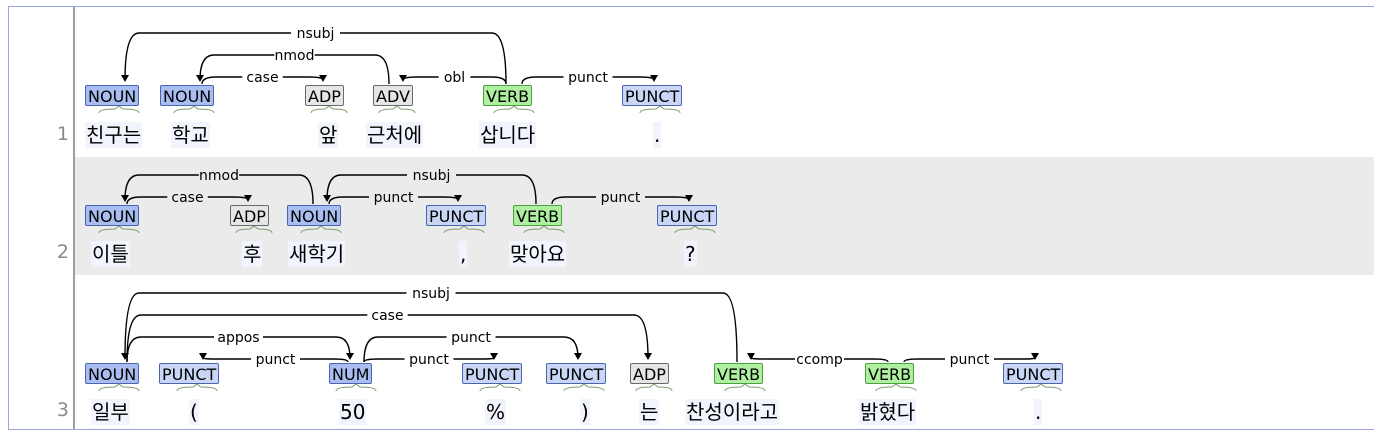 This screenshot has width=1382, height=436. Describe the element at coordinates (454, 78) in the screenshot. I see `arc-label: obl` at that location.